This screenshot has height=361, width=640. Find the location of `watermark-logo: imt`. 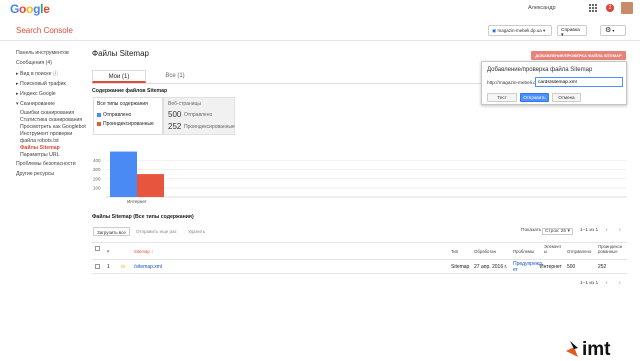

watermark-logo: imt is located at coordinates (602, 348).